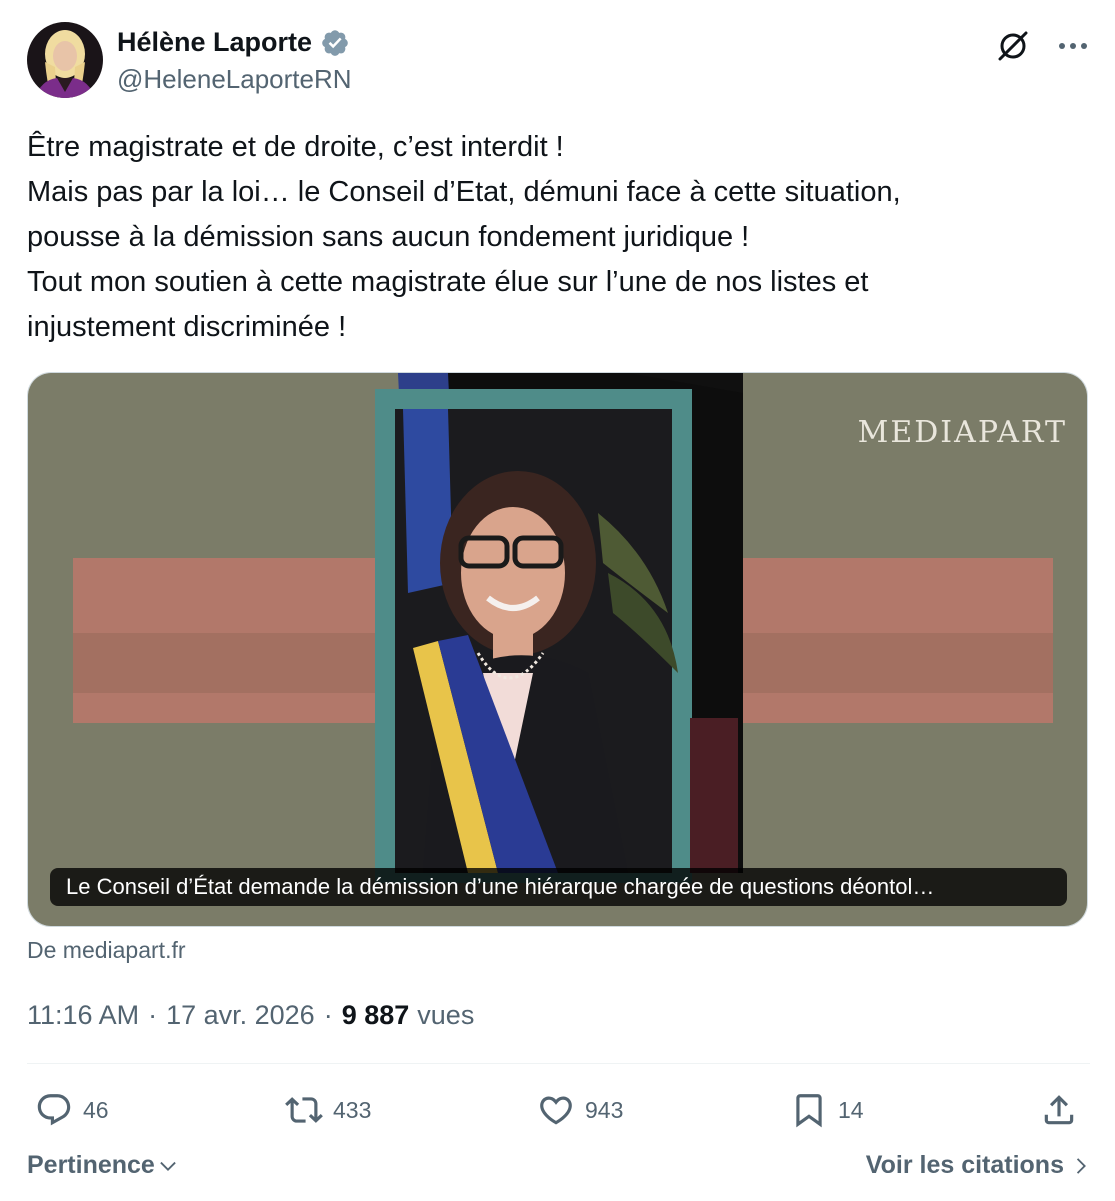  Describe the element at coordinates (964, 1165) in the screenshot. I see `quotes-label: Voir les citations` at that location.